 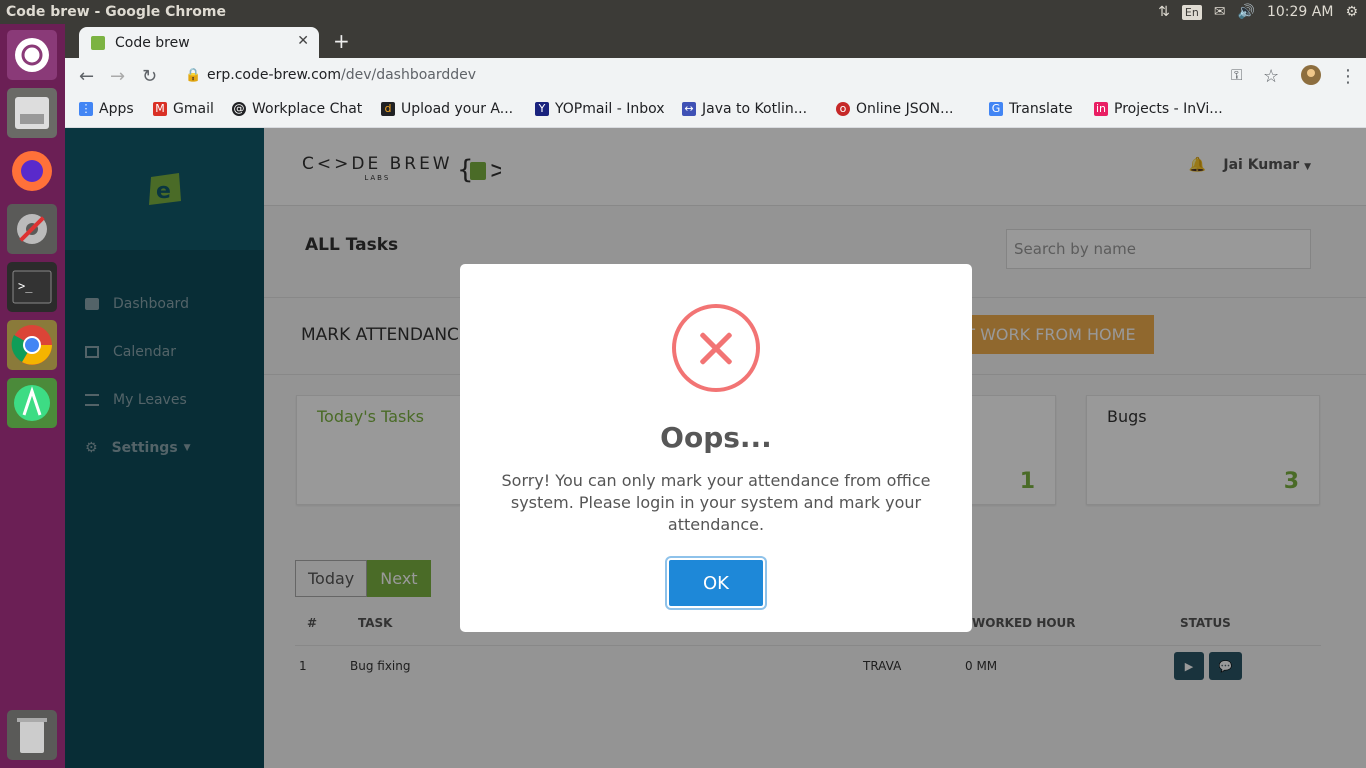 What do you see at coordinates (341, 41) in the screenshot?
I see `new-tab-icon: +` at bounding box center [341, 41].